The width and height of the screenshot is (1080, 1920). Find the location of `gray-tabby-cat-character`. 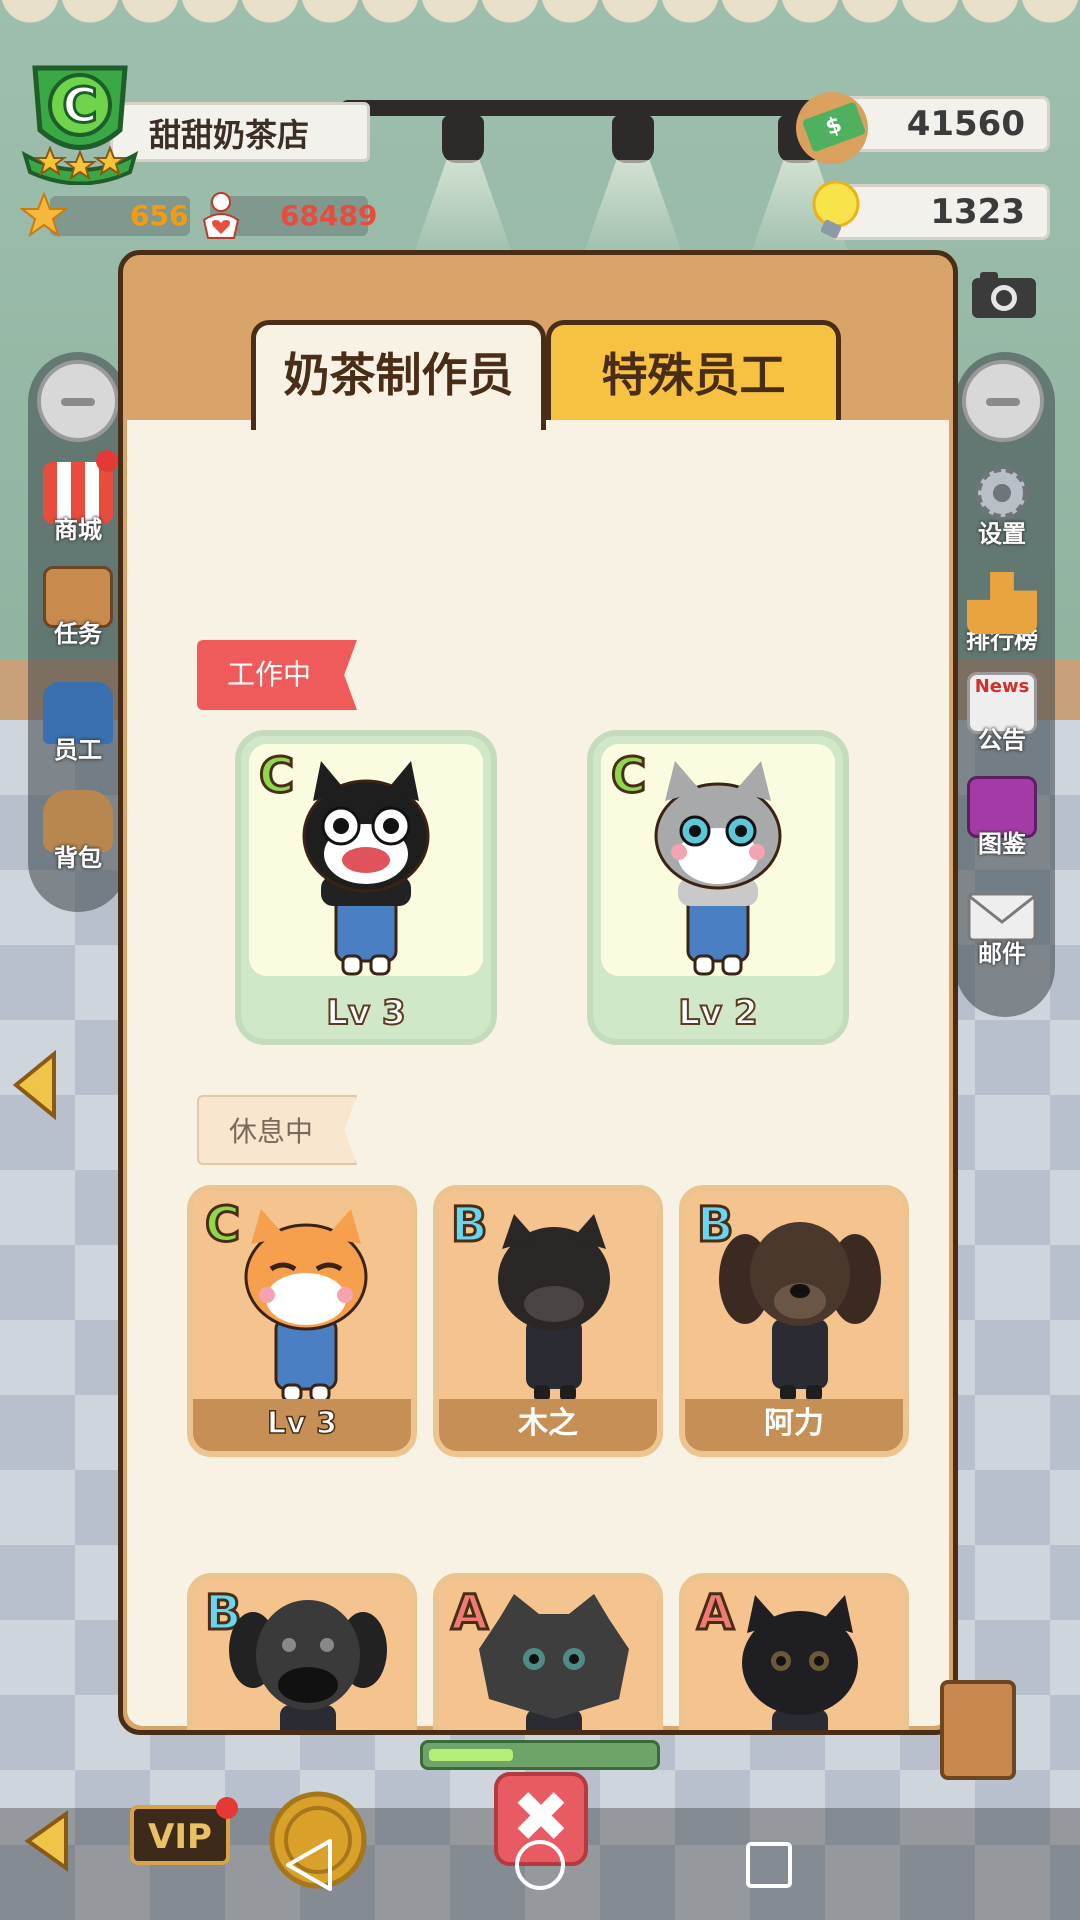

gray-tabby-cat-character is located at coordinates (718, 868).